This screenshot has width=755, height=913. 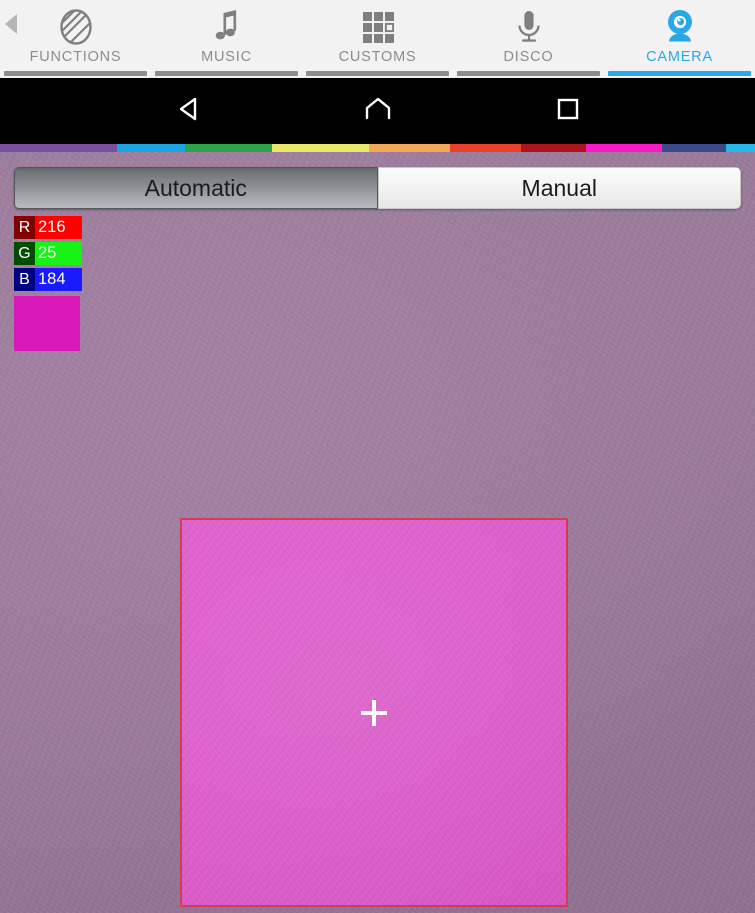 What do you see at coordinates (58, 279) in the screenshot?
I see `rgb-value-blue: 184` at bounding box center [58, 279].